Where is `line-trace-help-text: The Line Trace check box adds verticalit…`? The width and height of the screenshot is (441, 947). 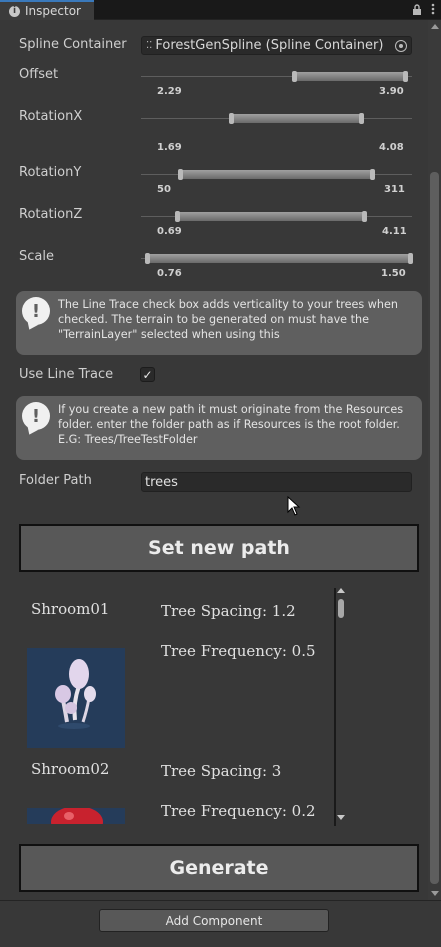 line-trace-help-text: The Line Trace check box adds verticalit… is located at coordinates (228, 319).